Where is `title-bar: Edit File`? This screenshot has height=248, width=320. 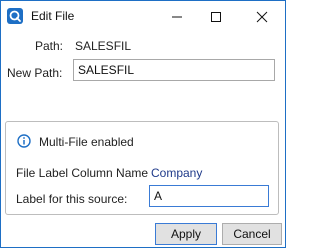 title-bar: Edit File is located at coordinates (143, 17).